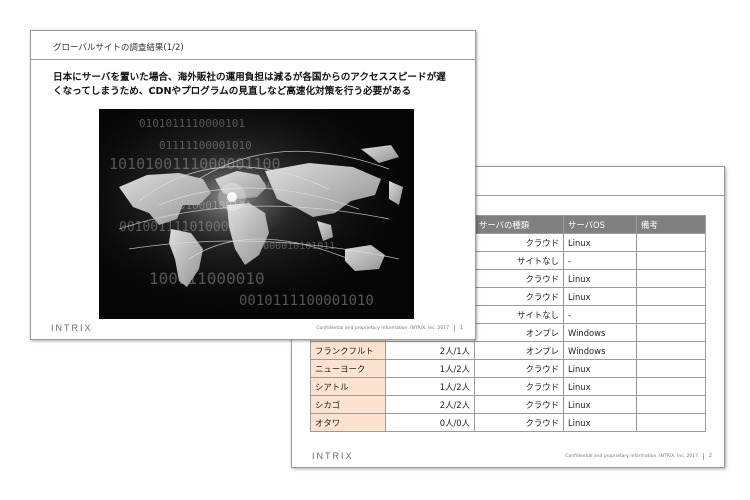 The image size is (750, 500). What do you see at coordinates (671, 224) in the screenshot?
I see `table-header-notes: 備考` at bounding box center [671, 224].